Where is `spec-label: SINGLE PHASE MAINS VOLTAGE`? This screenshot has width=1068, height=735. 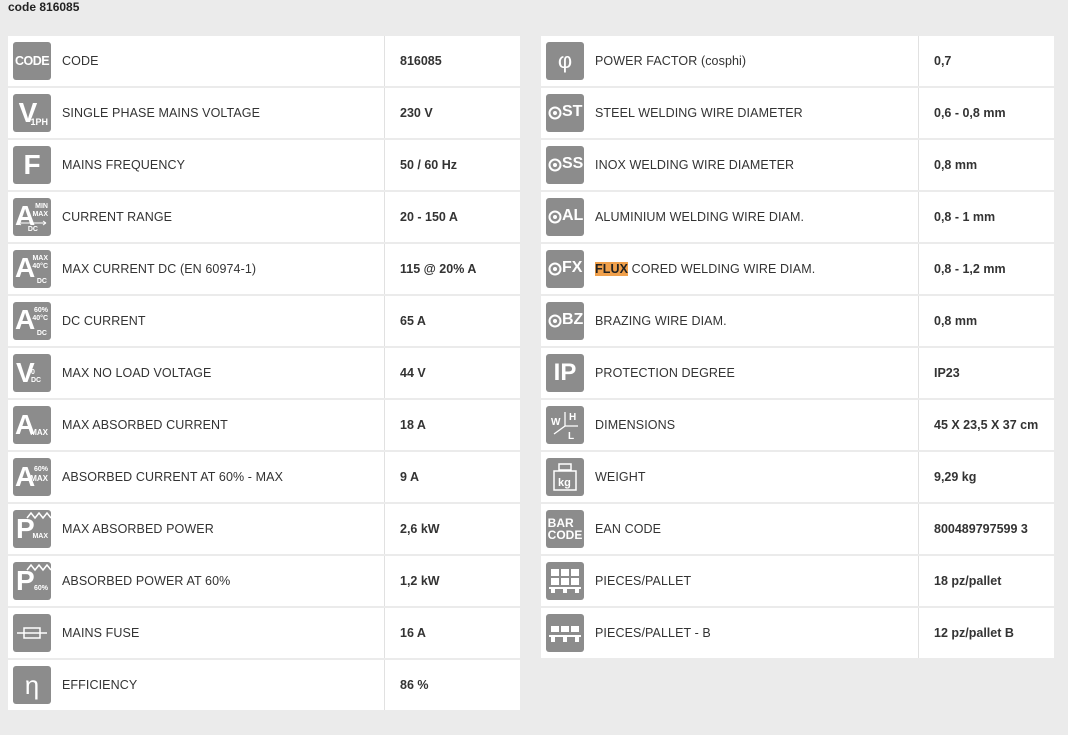
spec-label: SINGLE PHASE MAINS VOLTAGE is located at coordinates (161, 113).